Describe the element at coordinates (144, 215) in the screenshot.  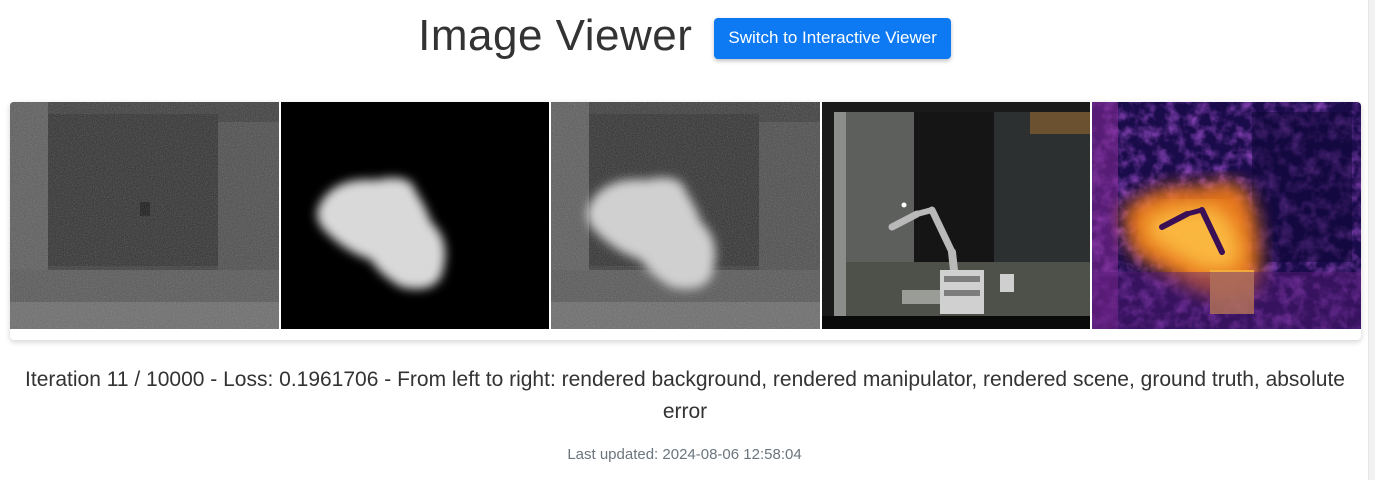
I see `rendered-background-image` at that location.